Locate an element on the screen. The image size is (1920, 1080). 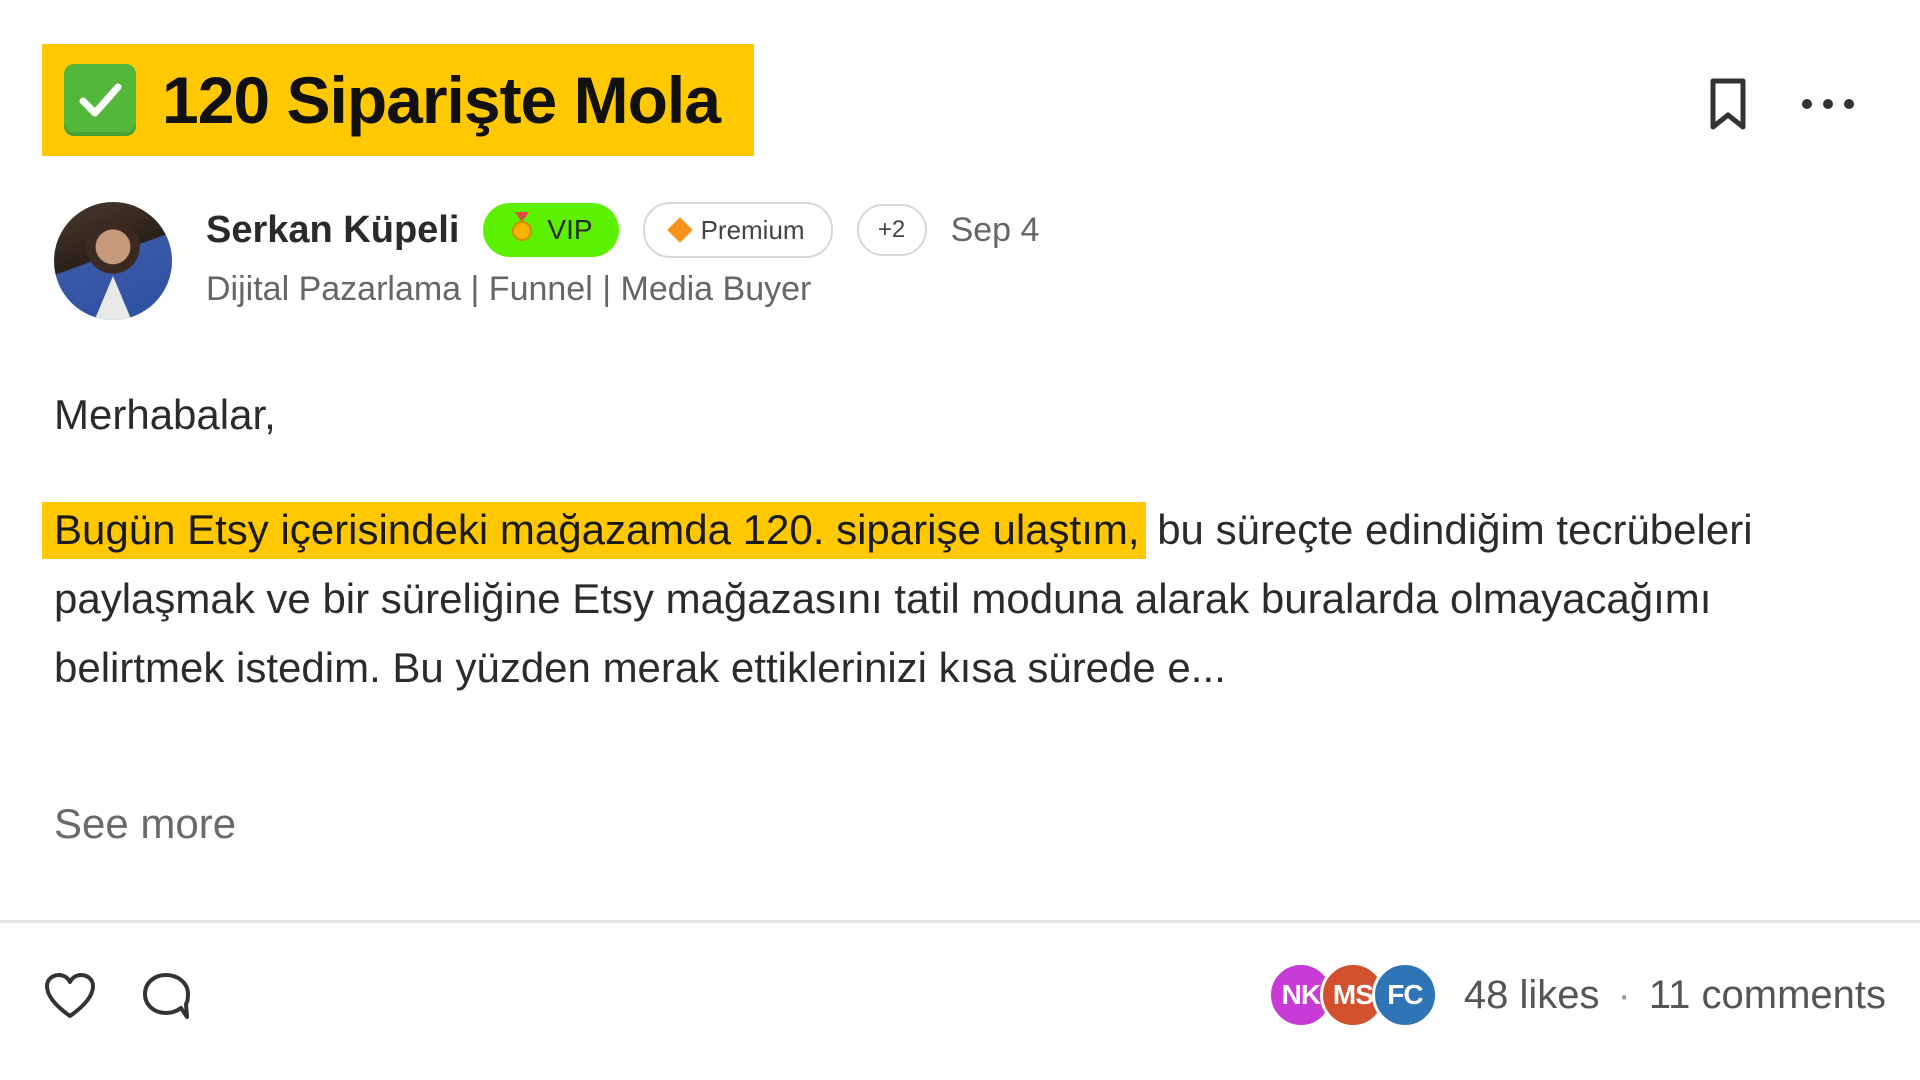
diamond-icon is located at coordinates (679, 230).